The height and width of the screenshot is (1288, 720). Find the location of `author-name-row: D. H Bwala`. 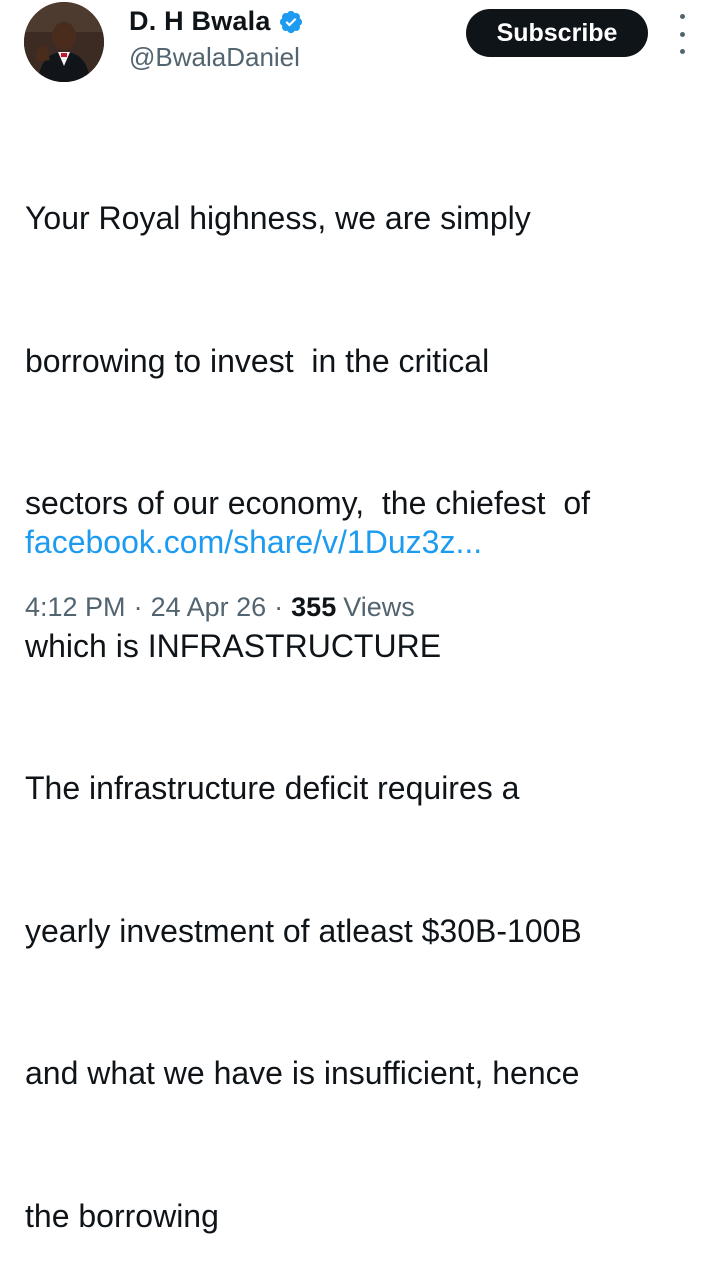

author-name-row: D. H Bwala is located at coordinates (216, 21).